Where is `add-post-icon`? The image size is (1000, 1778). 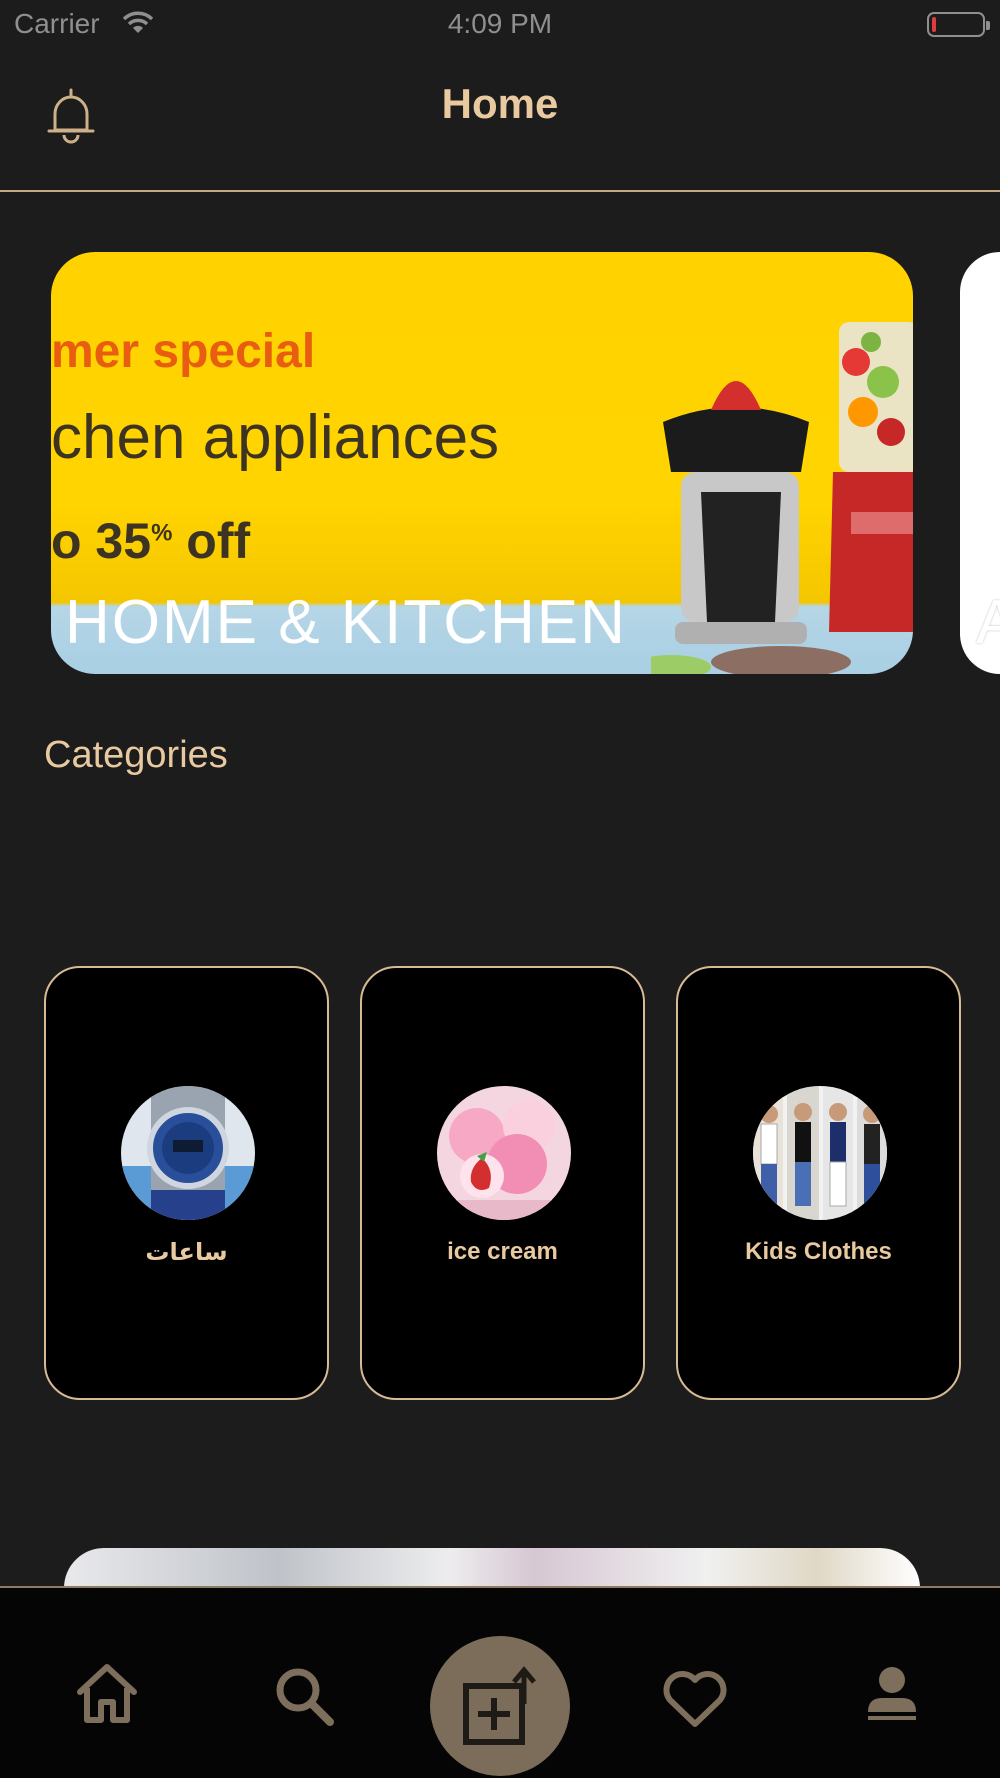 add-post-icon is located at coordinates (499, 1705).